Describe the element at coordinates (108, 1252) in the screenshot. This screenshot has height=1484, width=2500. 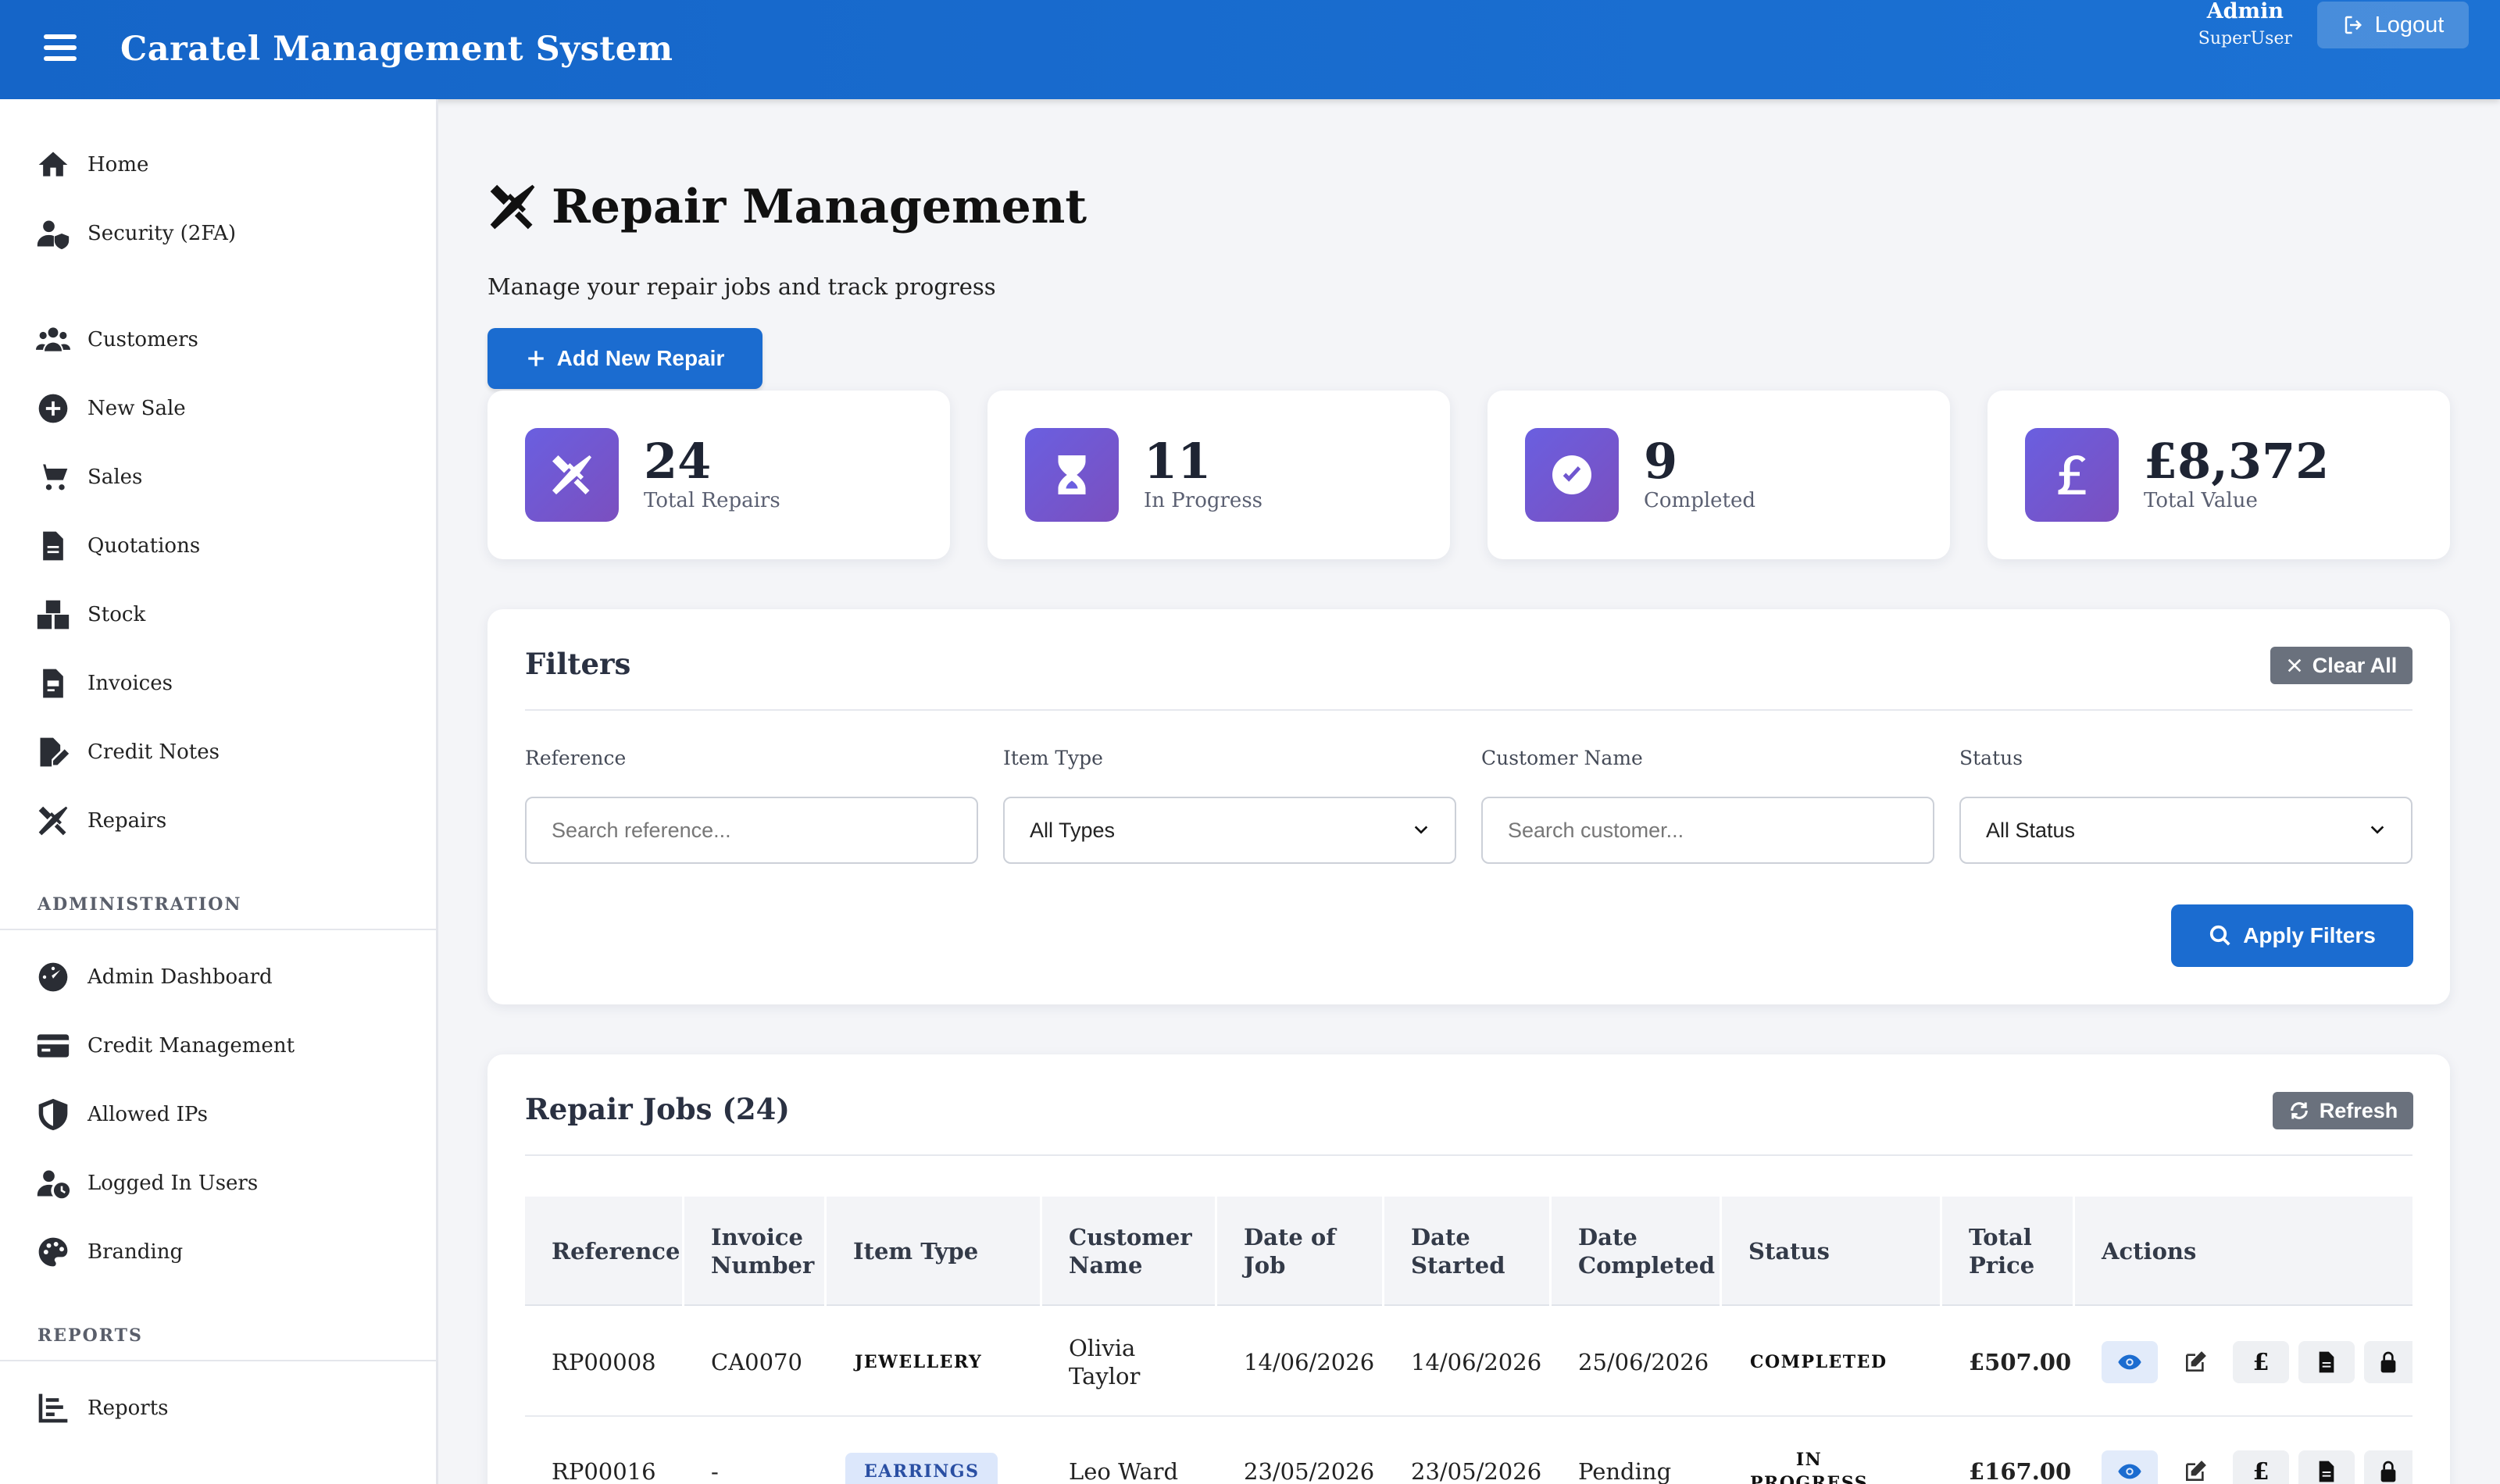
I see `sidebar-item-branding: Branding` at that location.